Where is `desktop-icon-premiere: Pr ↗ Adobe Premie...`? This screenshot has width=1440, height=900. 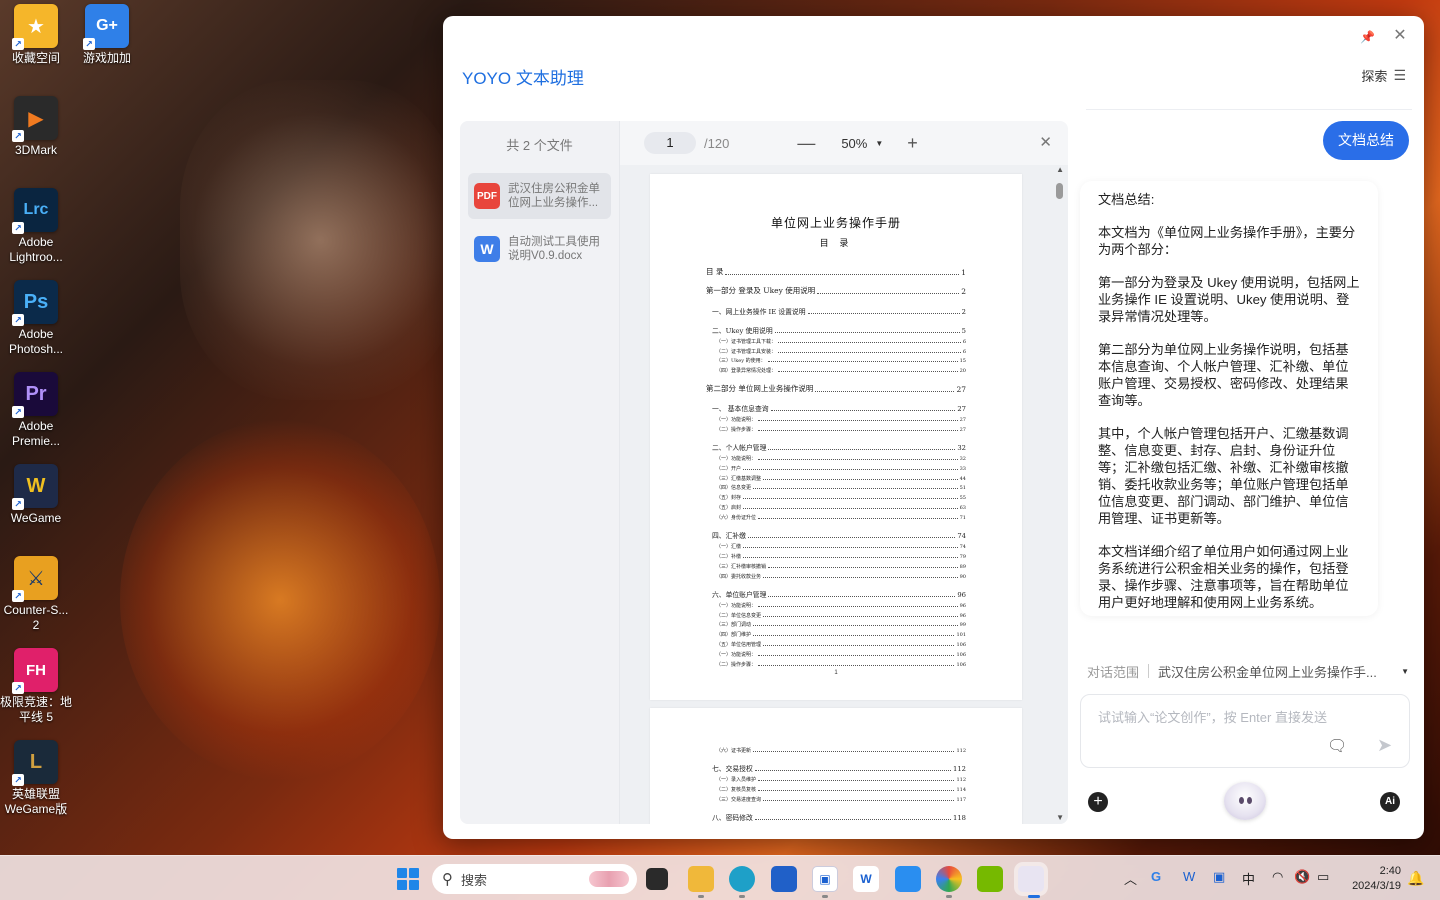 desktop-icon-premiere: Pr ↗ Adobe Premie... is located at coordinates (36, 410).